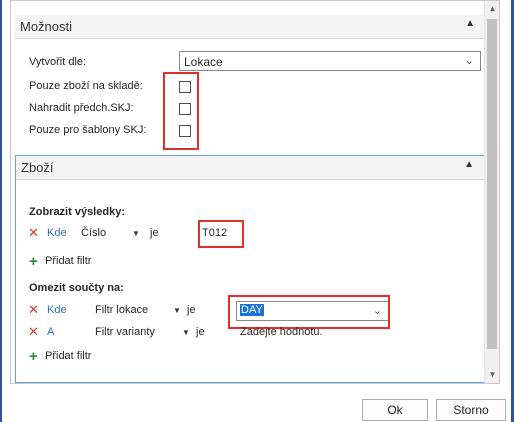  Describe the element at coordinates (250, 27) in the screenshot. I see `options-section-header: Možnosti ▲` at that location.